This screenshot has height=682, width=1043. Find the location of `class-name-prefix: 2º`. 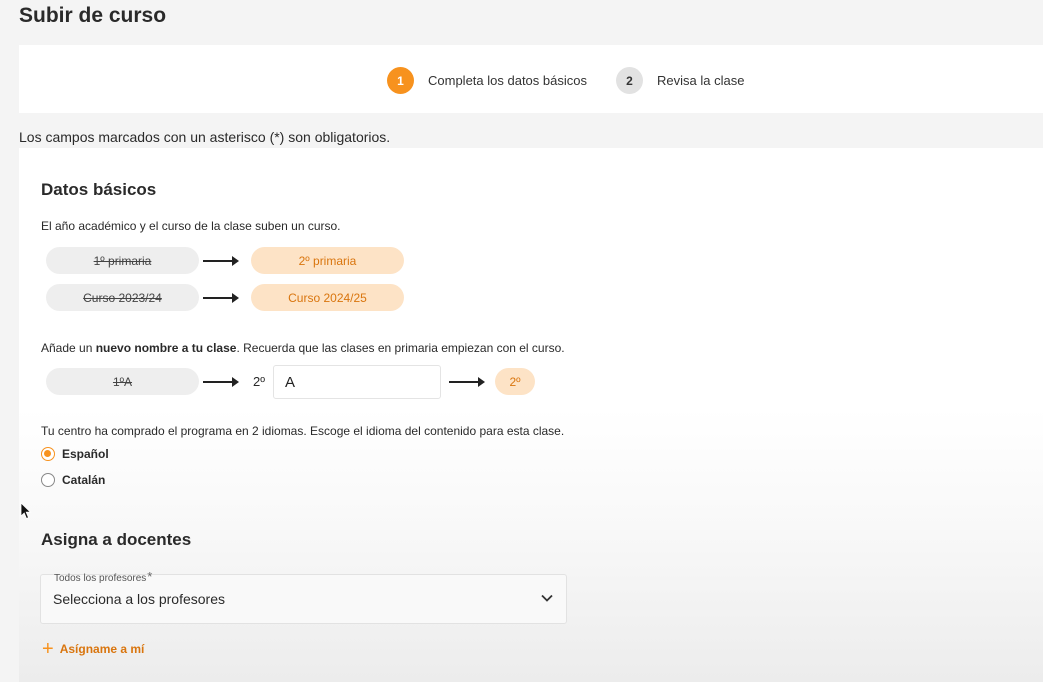

class-name-prefix: 2º is located at coordinates (259, 381).